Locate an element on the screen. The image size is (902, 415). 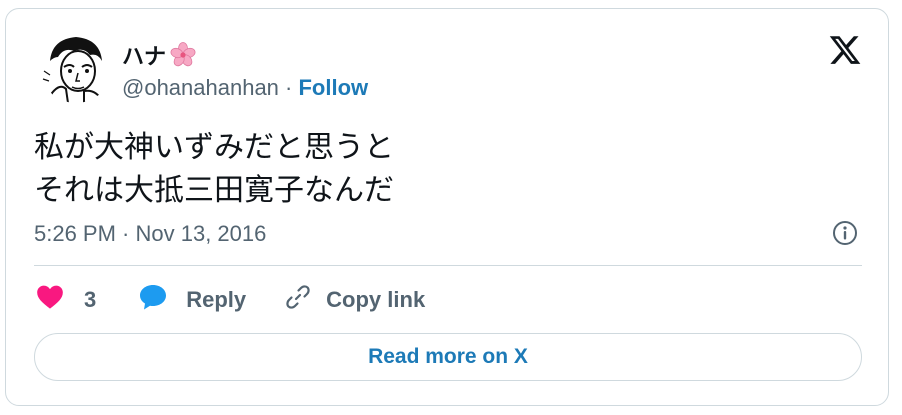
avatar is located at coordinates (76, 67).